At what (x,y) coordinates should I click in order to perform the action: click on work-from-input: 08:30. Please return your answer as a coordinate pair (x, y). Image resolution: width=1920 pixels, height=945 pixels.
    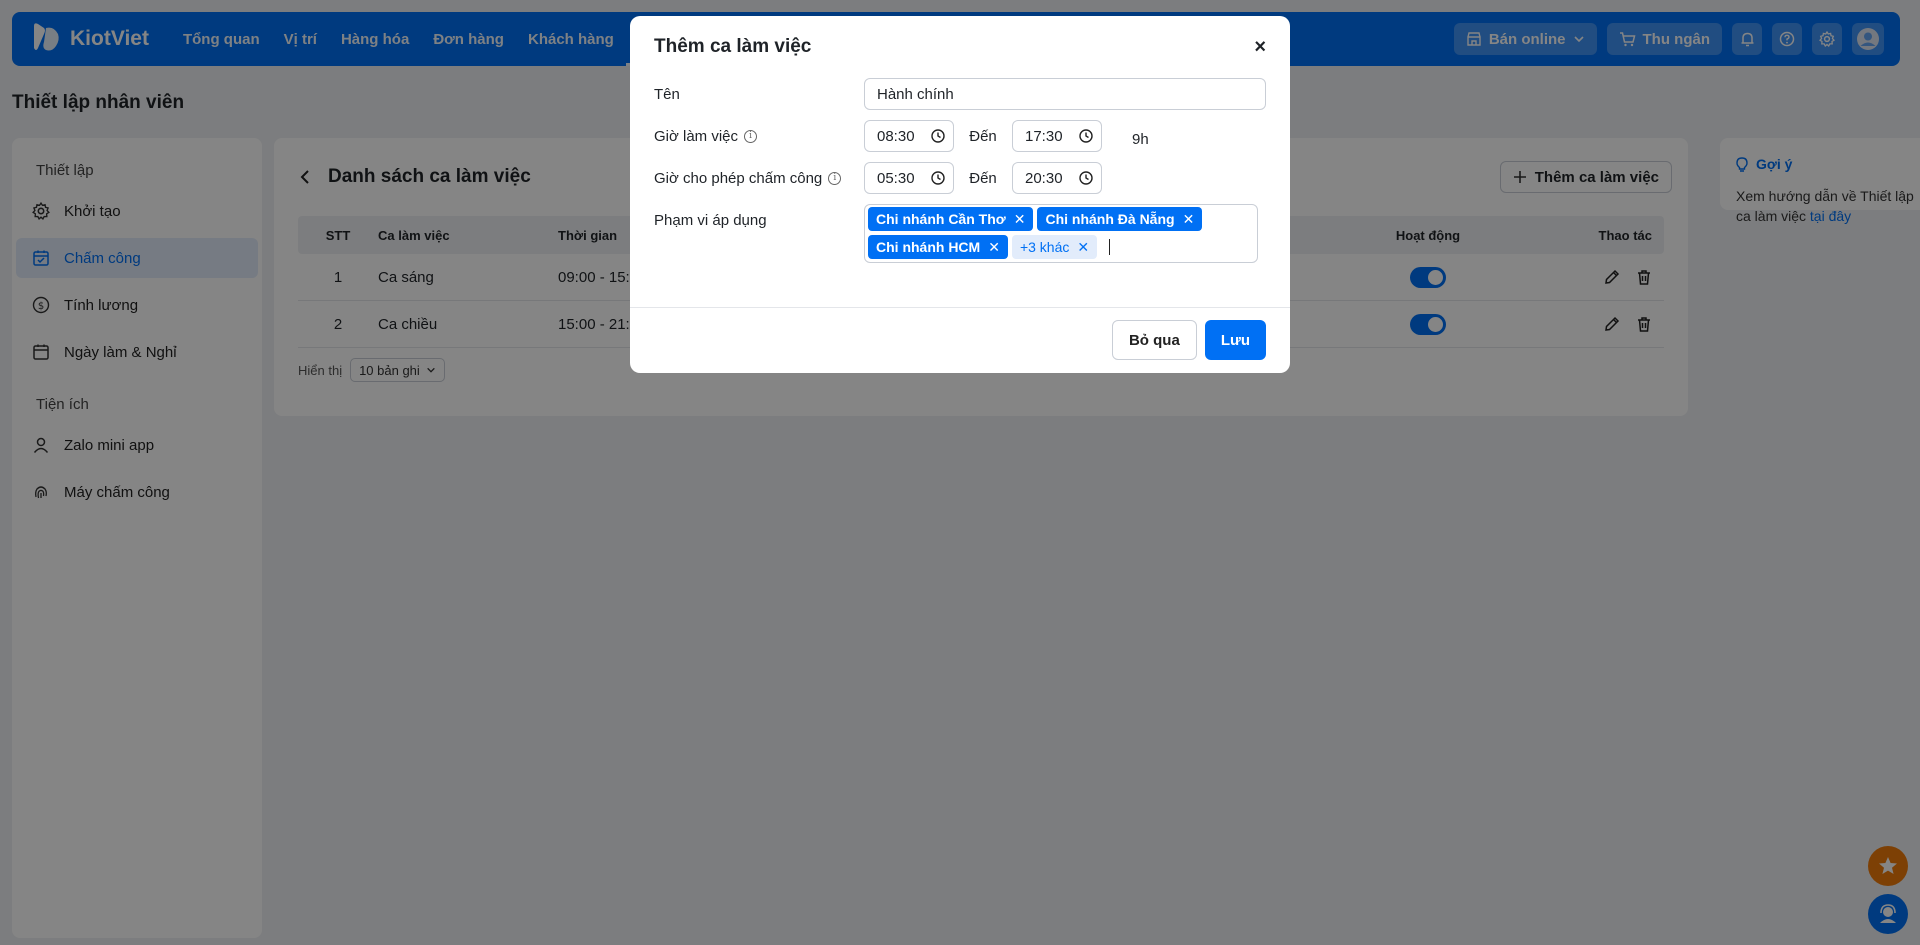
    Looking at the image, I should click on (909, 136).